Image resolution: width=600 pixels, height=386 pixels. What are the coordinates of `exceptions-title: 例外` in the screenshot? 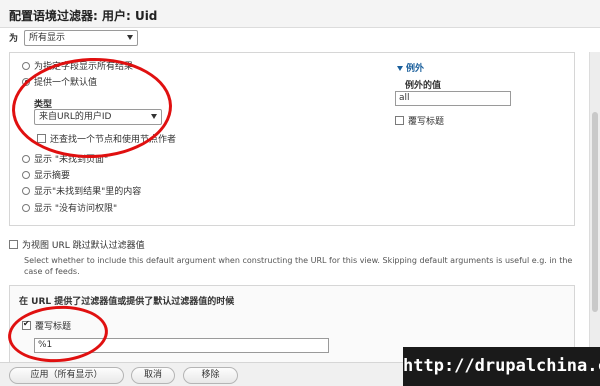 It's located at (415, 69).